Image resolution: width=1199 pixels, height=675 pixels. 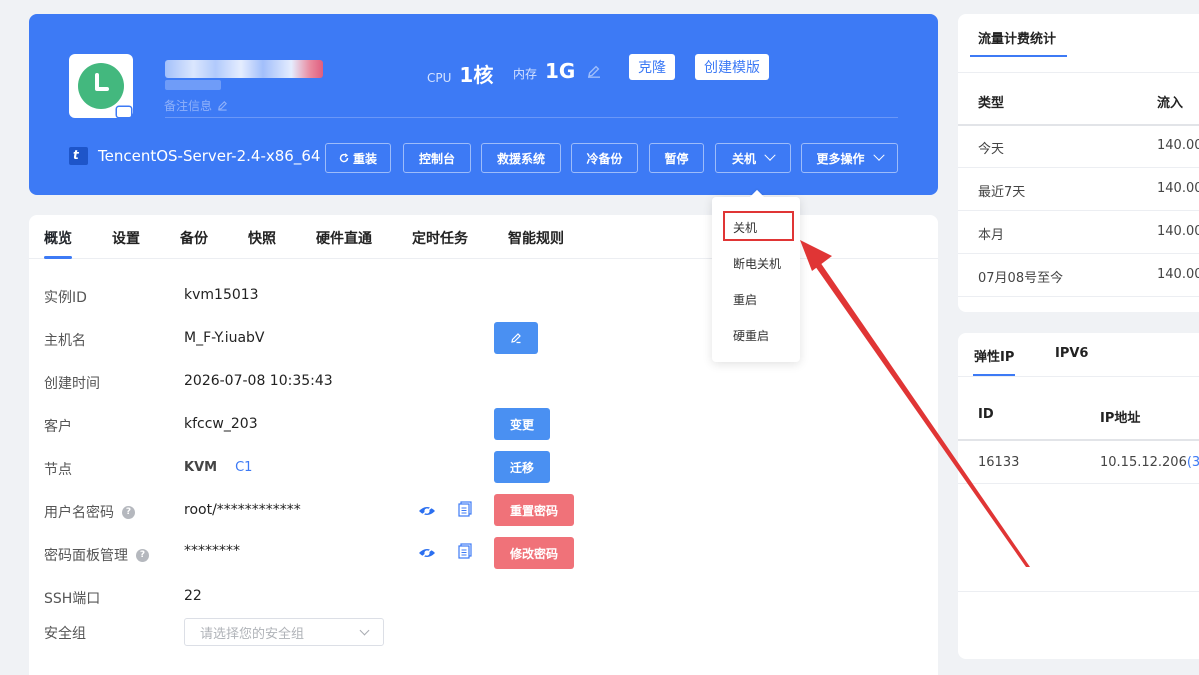 What do you see at coordinates (65, 298) in the screenshot?
I see `instance-id-label: 实例ID` at bounding box center [65, 298].